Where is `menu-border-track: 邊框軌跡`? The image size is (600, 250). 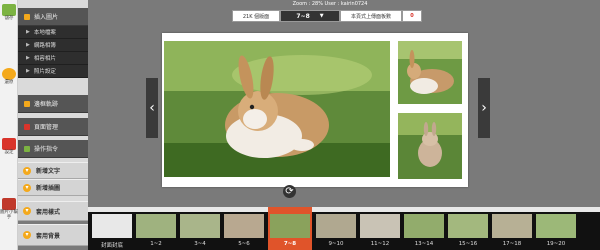 menu-border-track: 邊框軌跡 is located at coordinates (53, 104).